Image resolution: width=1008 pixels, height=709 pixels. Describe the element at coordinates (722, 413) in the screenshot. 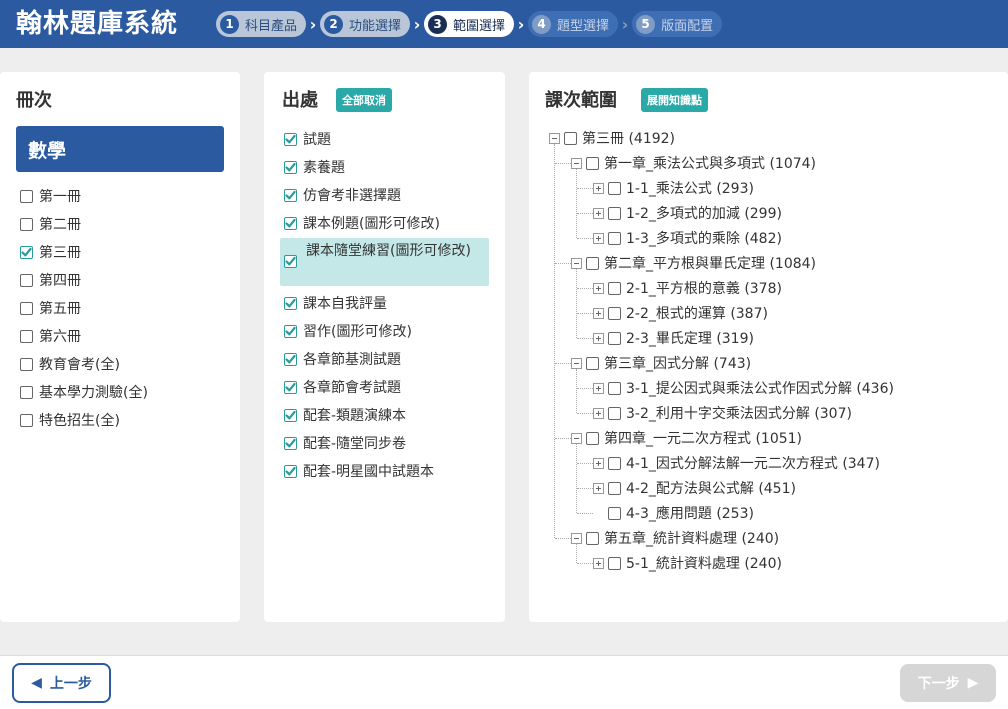

I see `tree-lesson-node: 3-2_利用十字交乘法因式分解 (307)` at that location.